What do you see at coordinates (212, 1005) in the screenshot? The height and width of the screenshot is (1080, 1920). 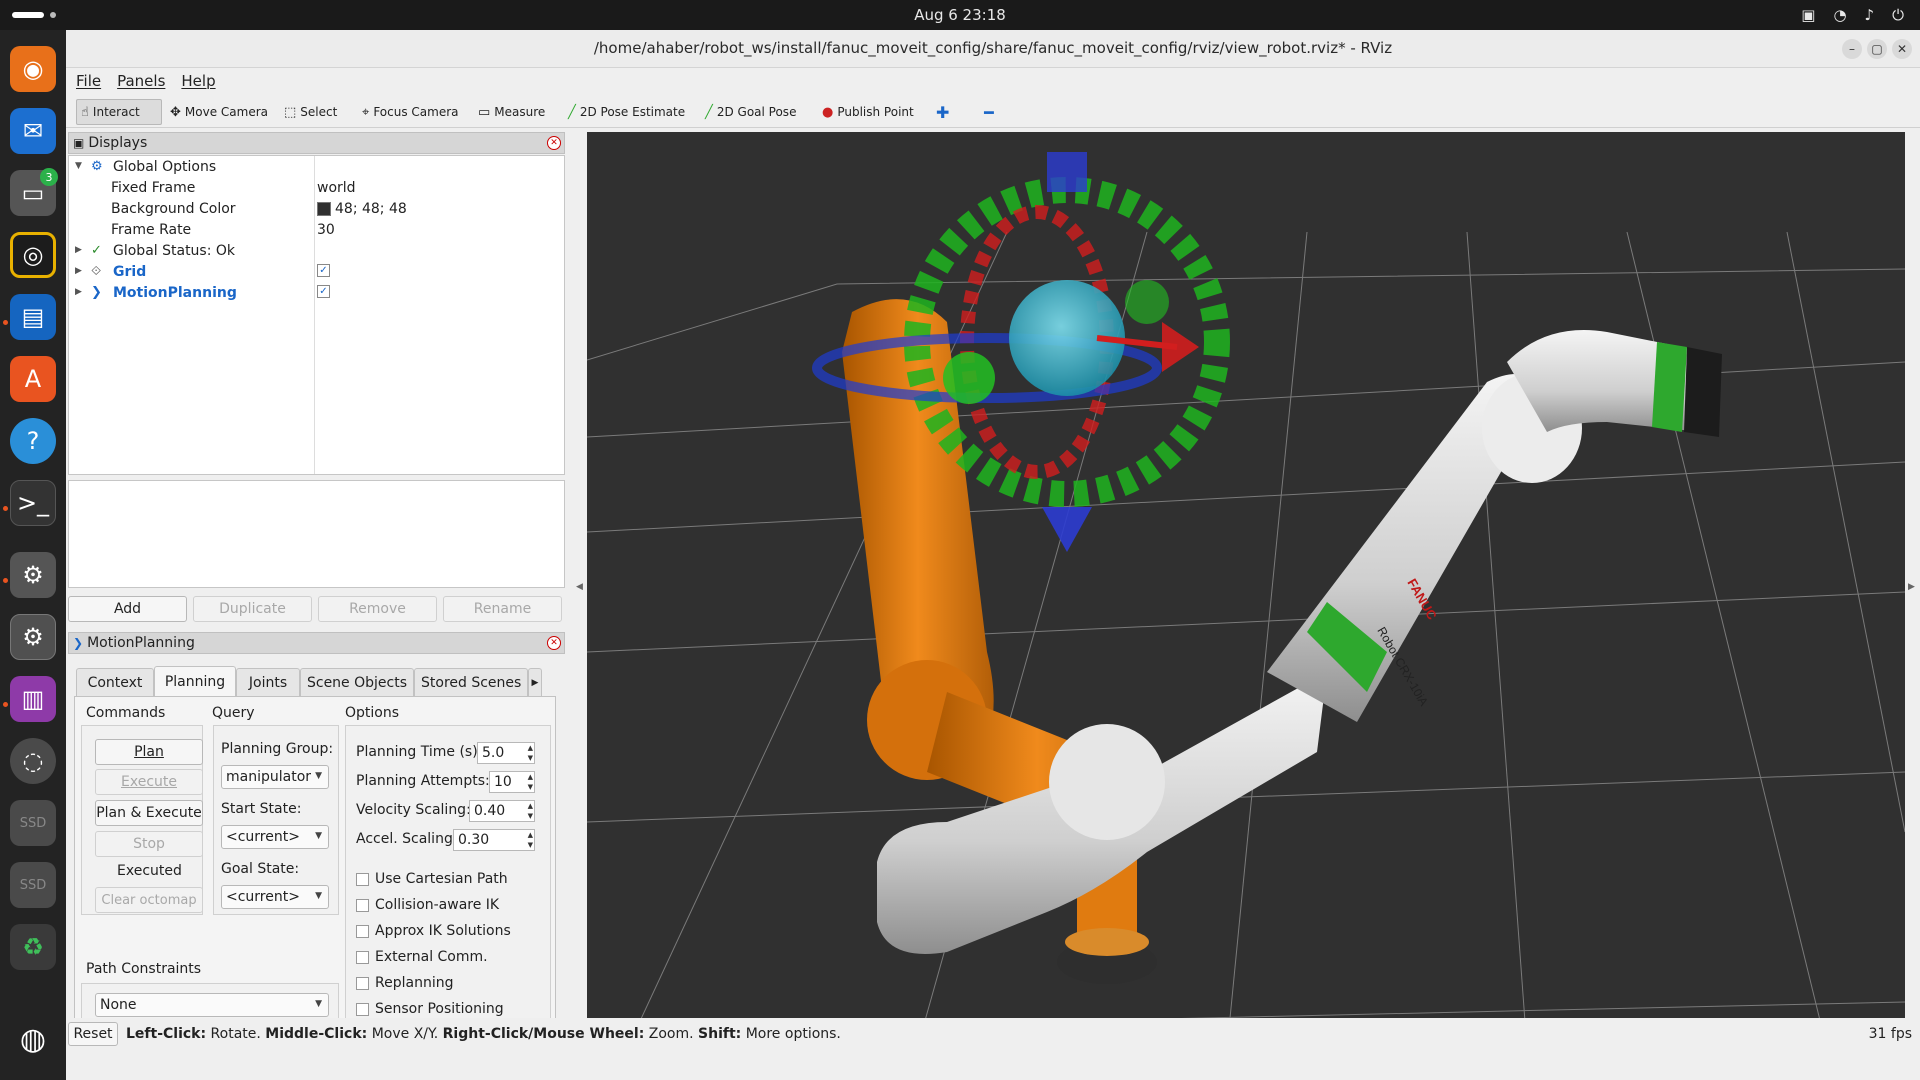 I see `path-constraints-select: None ▼` at bounding box center [212, 1005].